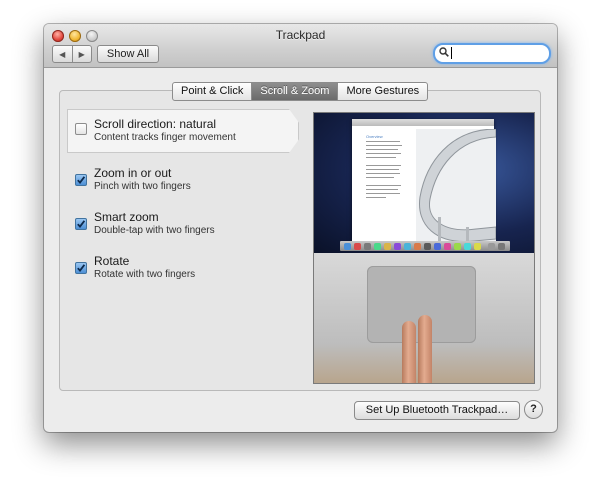 This screenshot has height=494, width=600. Describe the element at coordinates (128, 54) in the screenshot. I see `show-all-button: Show All` at that location.